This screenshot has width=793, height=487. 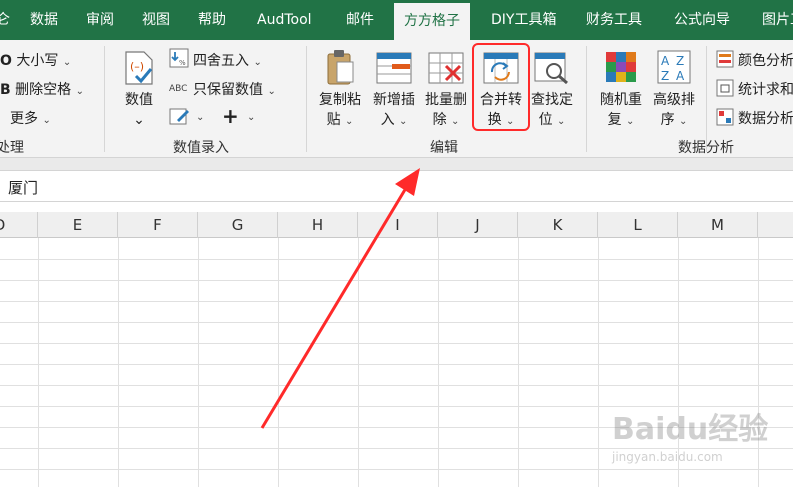 I want to click on baidu-watermark: Baidu经验 jingyan.baidu.com, so click(x=697, y=437).